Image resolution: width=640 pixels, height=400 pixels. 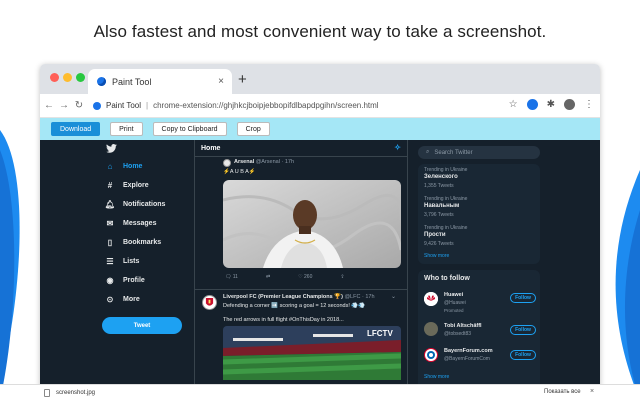 I want to click on nav-messages: ✉ Messages, so click(x=130, y=223).